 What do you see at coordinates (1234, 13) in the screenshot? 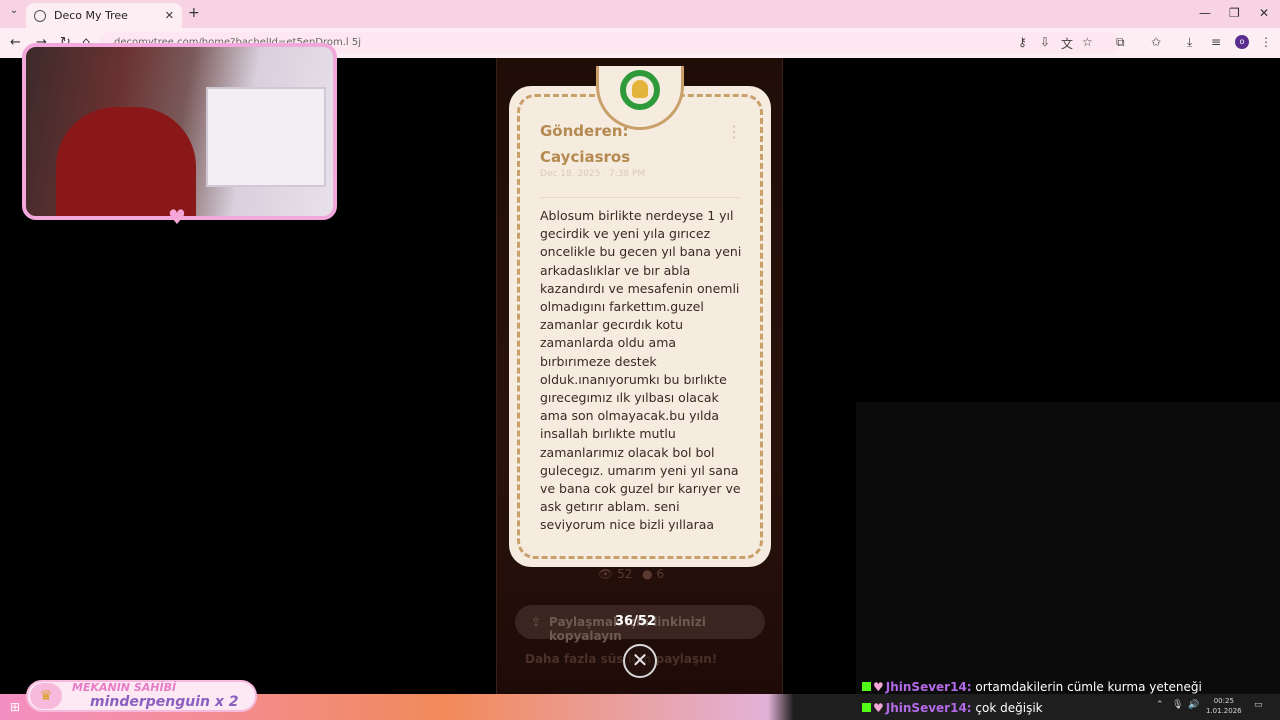
I see `maximize-button: ❐` at bounding box center [1234, 13].